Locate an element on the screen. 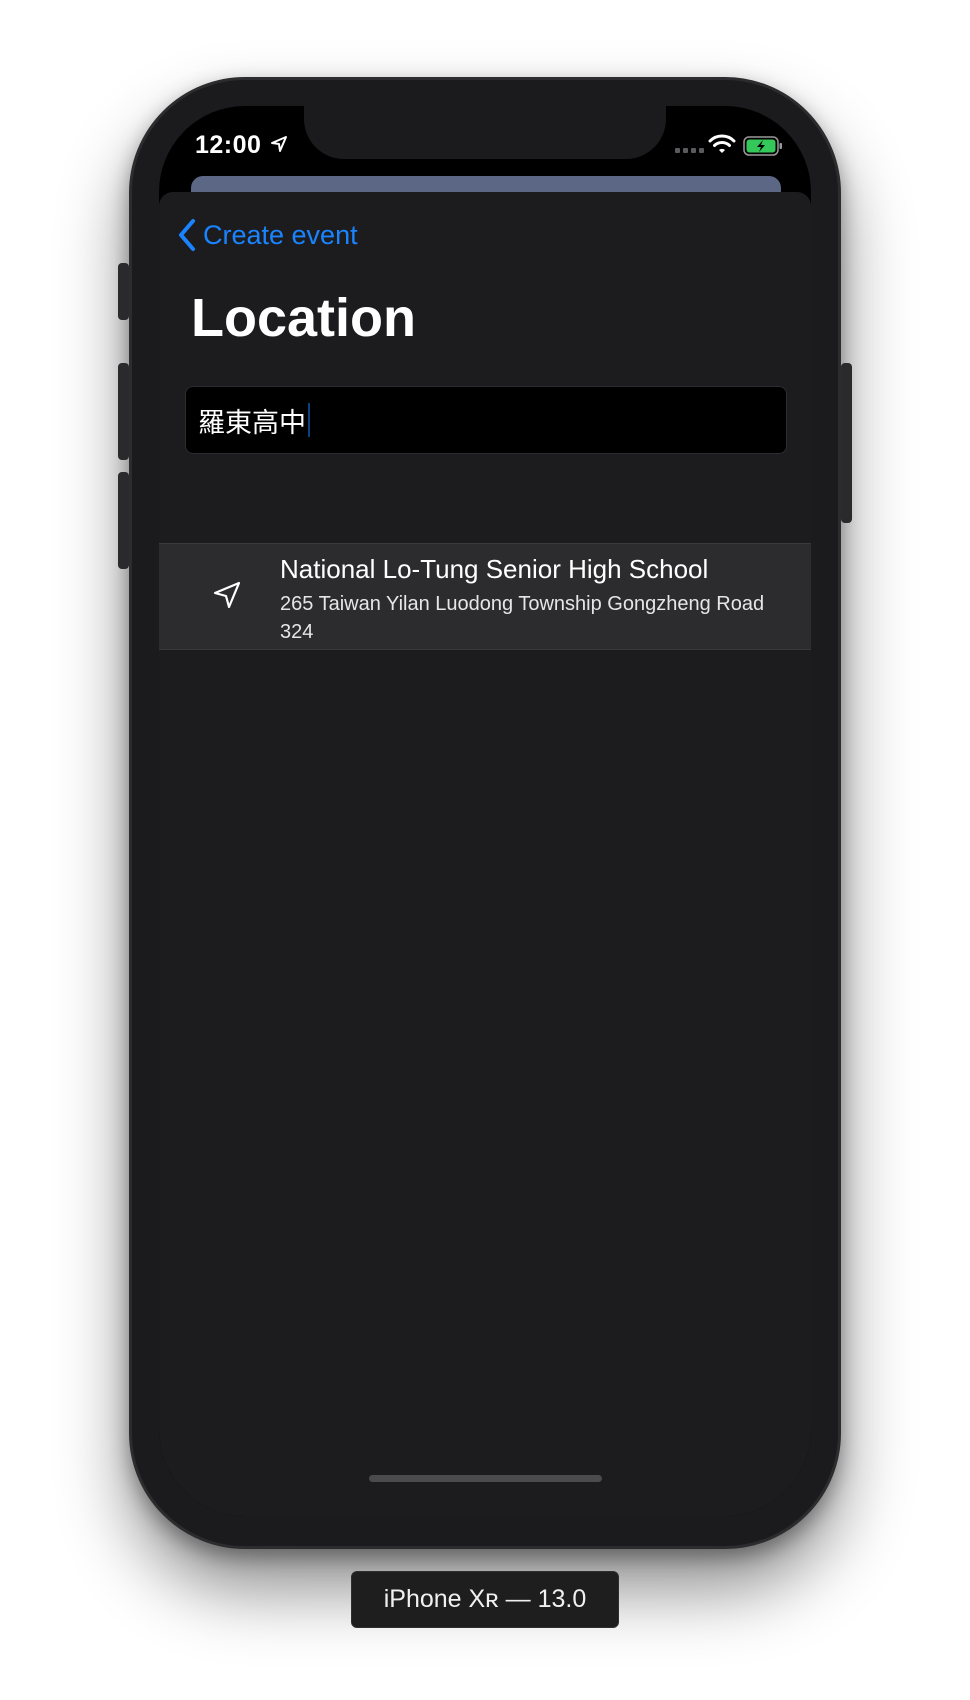 This screenshot has height=1700, width=970. volume-up-button is located at coordinates (123, 411).